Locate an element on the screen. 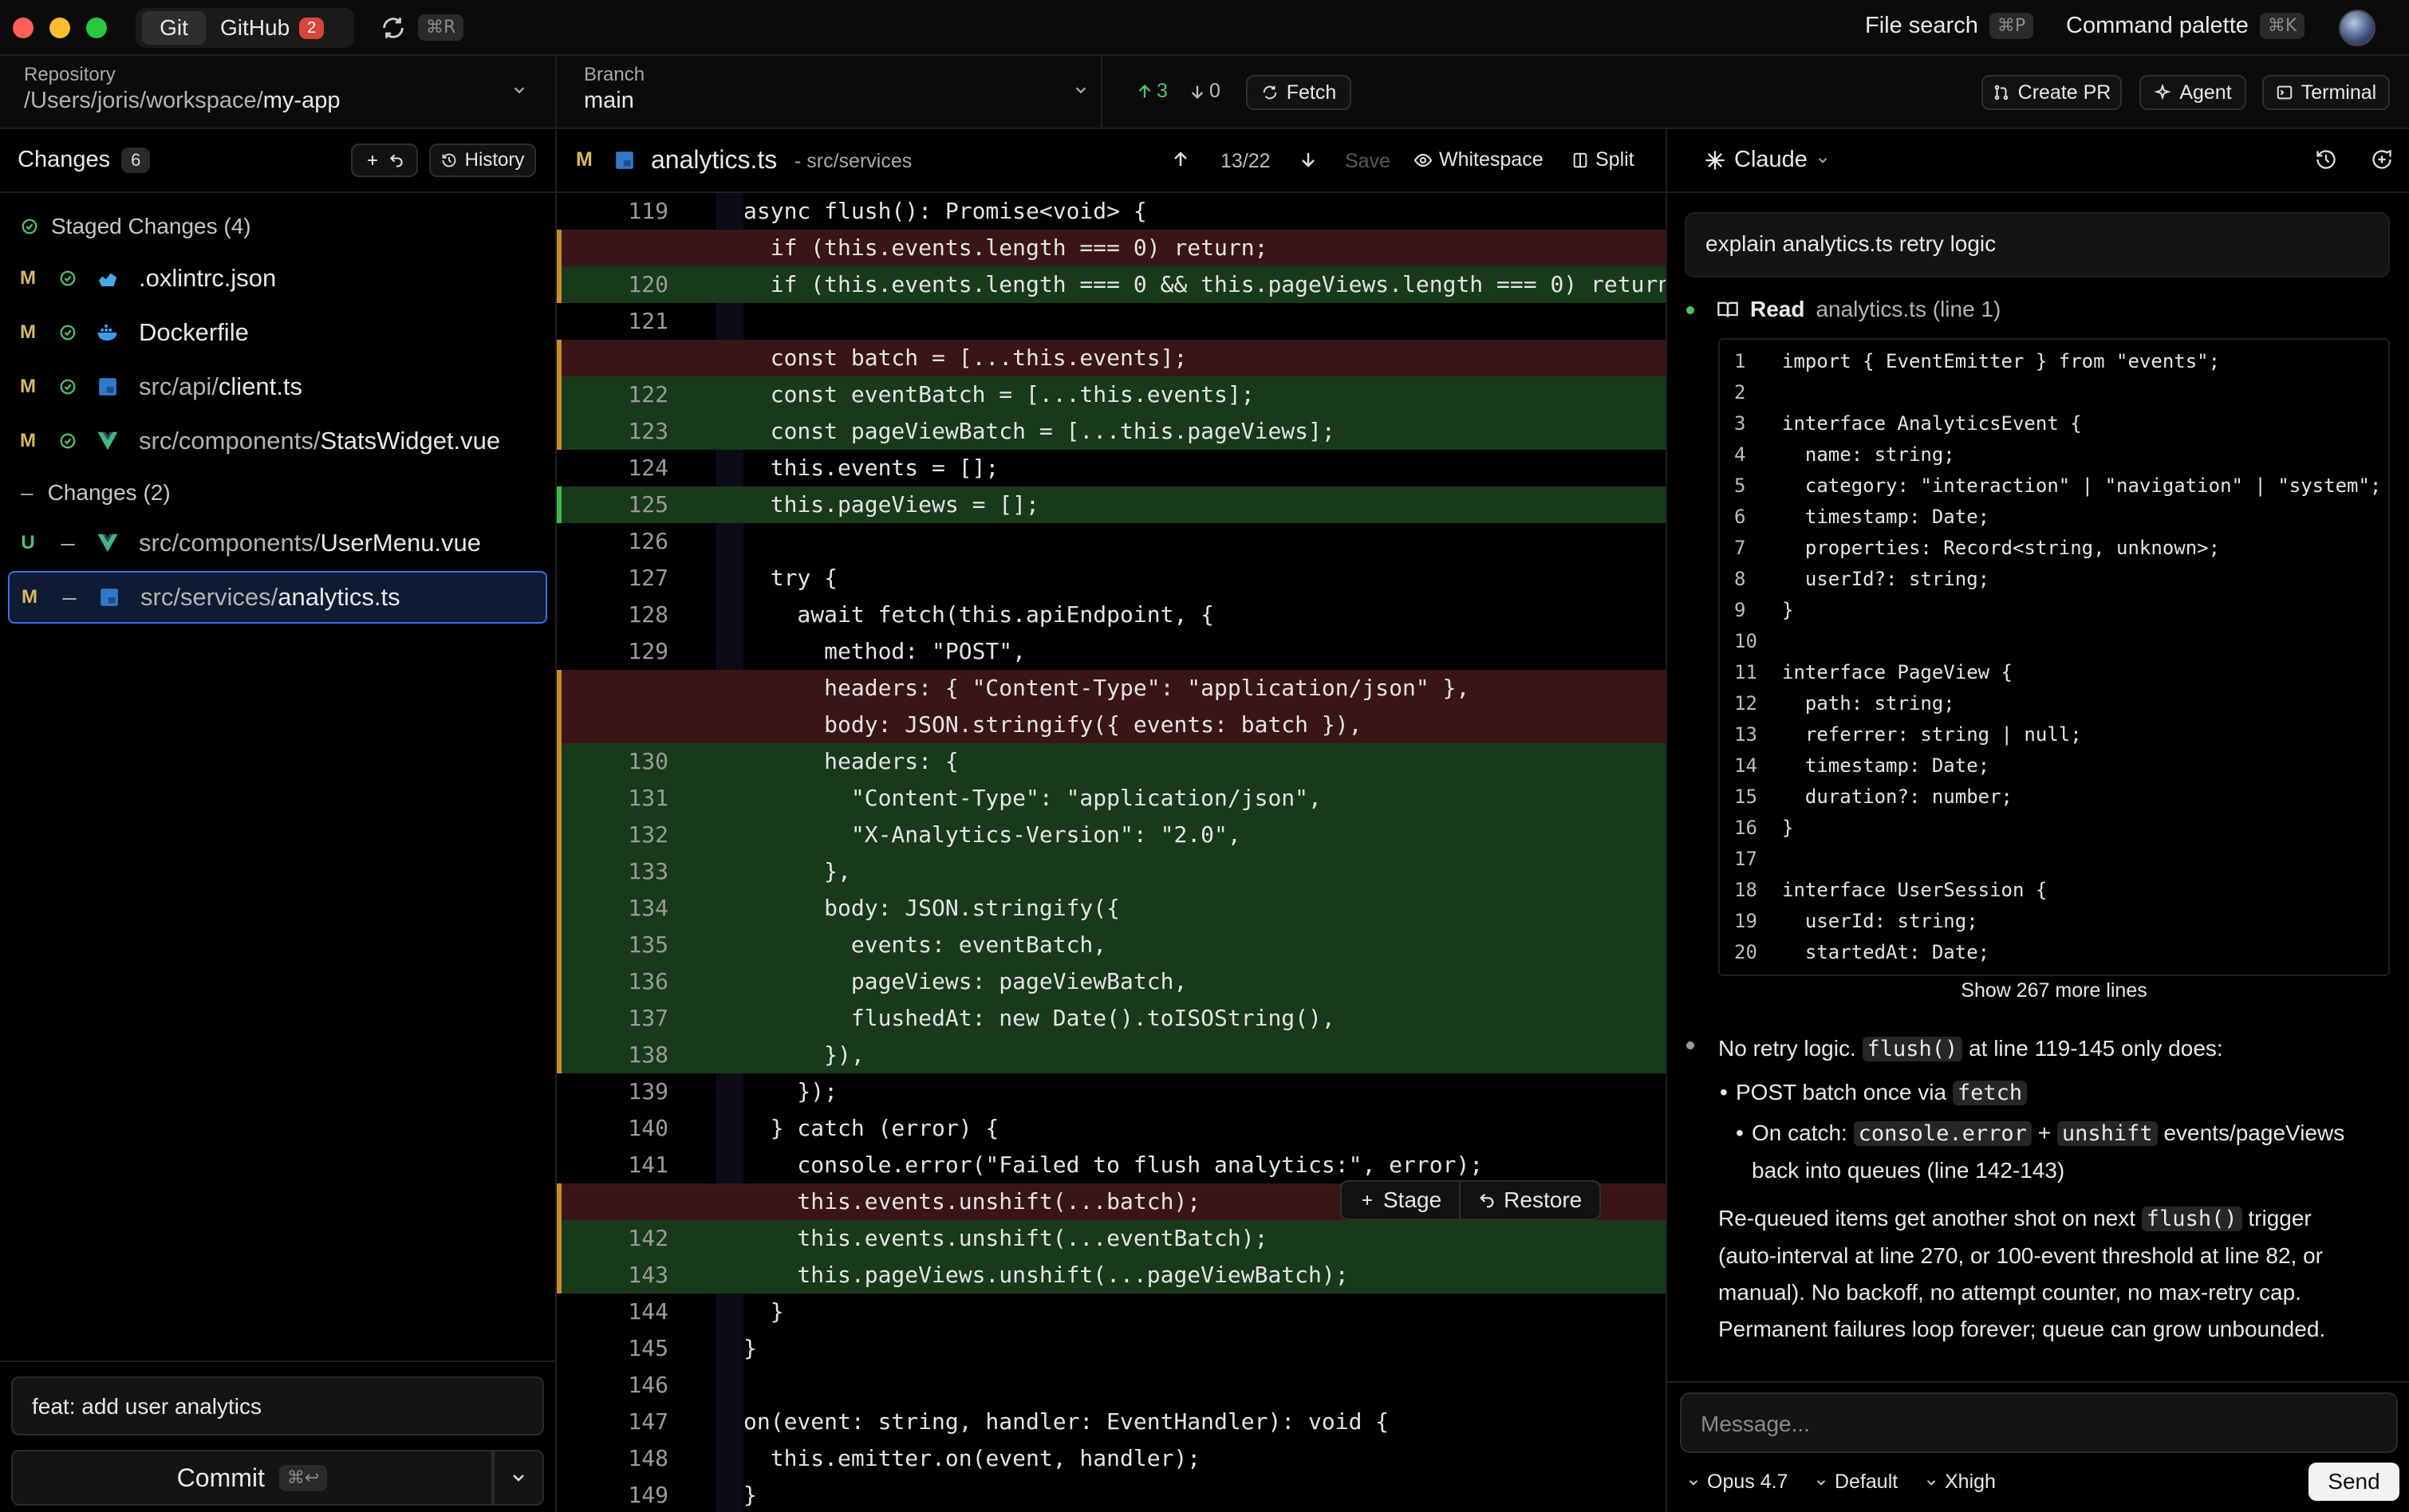 The width and height of the screenshot is (2409, 1512). previous-change-button is located at coordinates (1180, 159).